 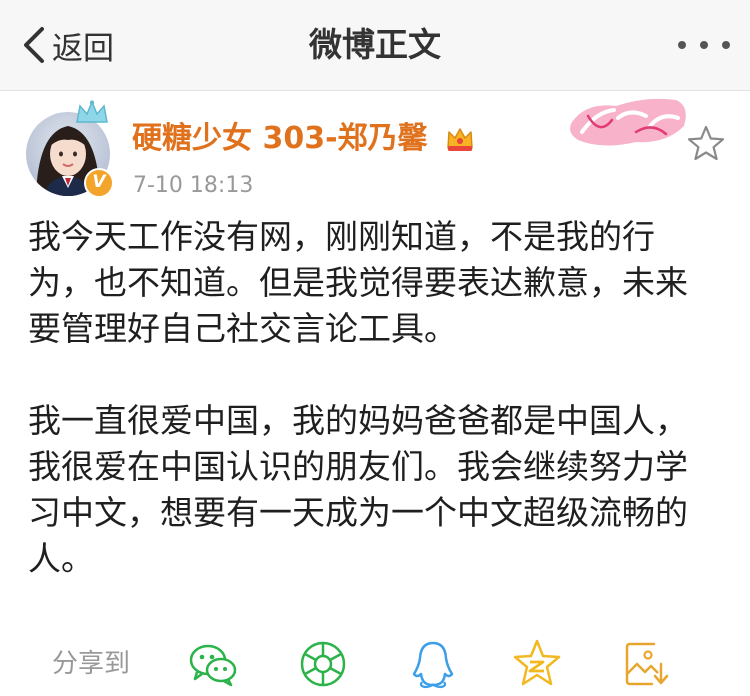 What do you see at coordinates (375, 665) in the screenshot?
I see `share-bar: 分享到` at bounding box center [375, 665].